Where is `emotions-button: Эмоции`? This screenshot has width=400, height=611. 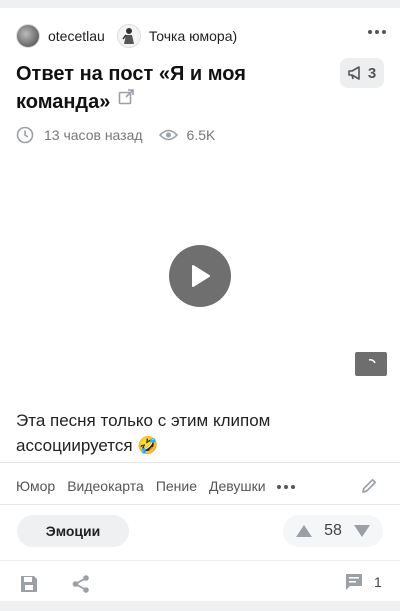 emotions-button: Эмоции is located at coordinates (73, 531).